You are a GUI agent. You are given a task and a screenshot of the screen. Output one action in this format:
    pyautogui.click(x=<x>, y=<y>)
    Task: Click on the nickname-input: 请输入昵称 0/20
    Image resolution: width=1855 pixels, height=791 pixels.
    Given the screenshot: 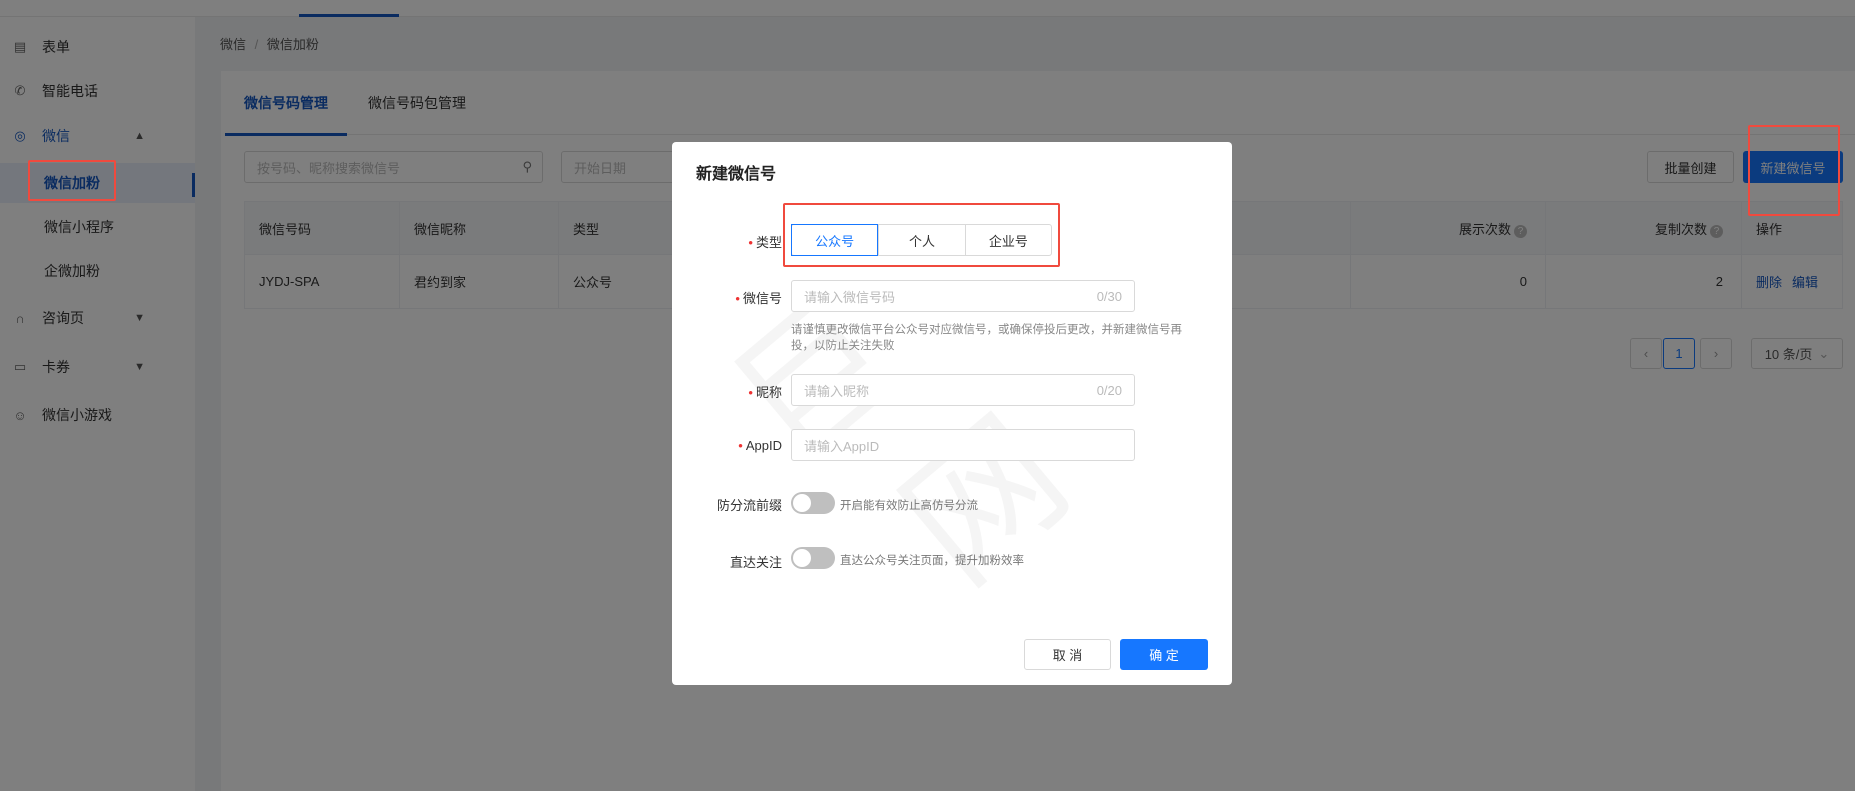 What is the action you would take?
    pyautogui.click(x=963, y=390)
    